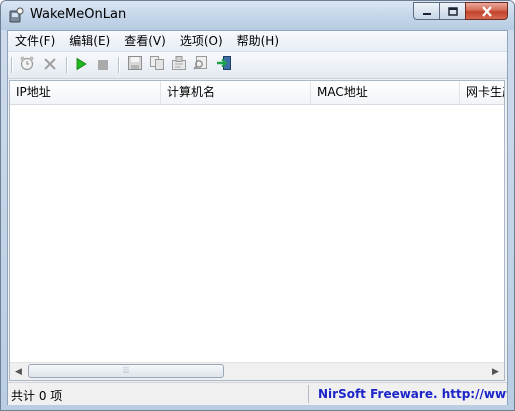 This screenshot has width=515, height=411. What do you see at coordinates (482, 92) in the screenshot?
I see `column-header-adapter-vendor: 网卡生产` at bounding box center [482, 92].